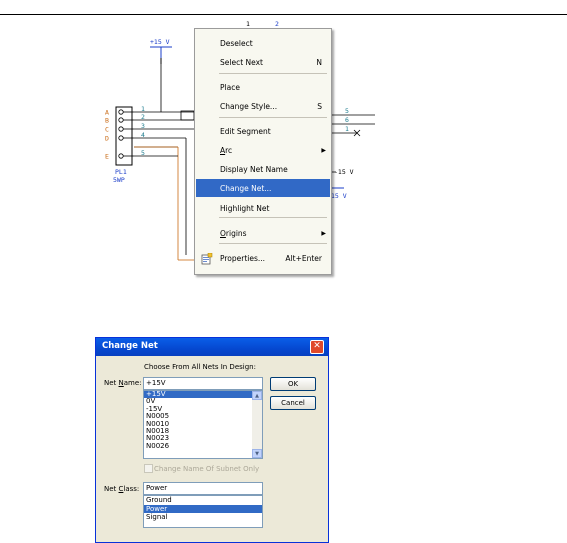 This screenshot has height=543, width=567. I want to click on net-list-item: +15V, so click(198, 394).